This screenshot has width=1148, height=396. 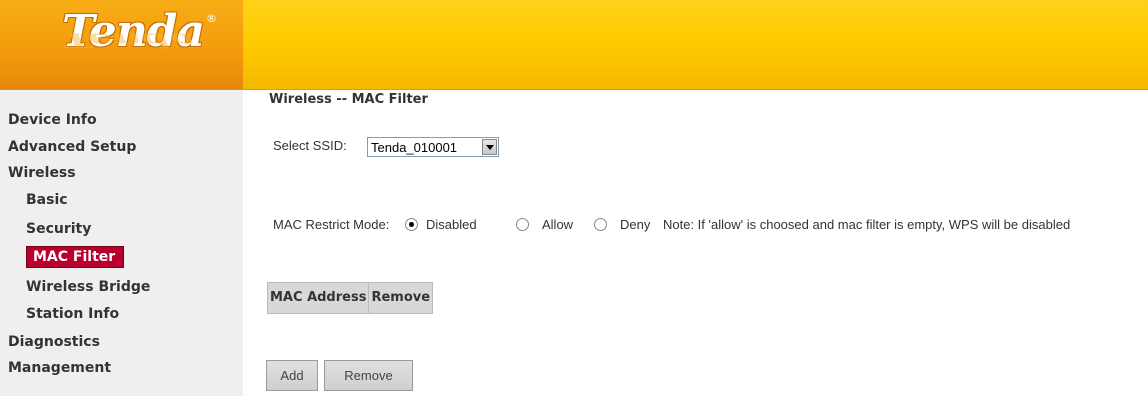 I want to click on mac-address-column-header: MAC Address, so click(x=318, y=298).